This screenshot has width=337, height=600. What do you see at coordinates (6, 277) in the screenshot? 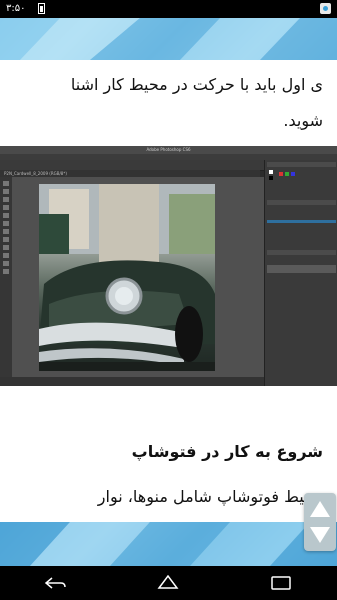
I see `ps-toolbox` at bounding box center [6, 277].